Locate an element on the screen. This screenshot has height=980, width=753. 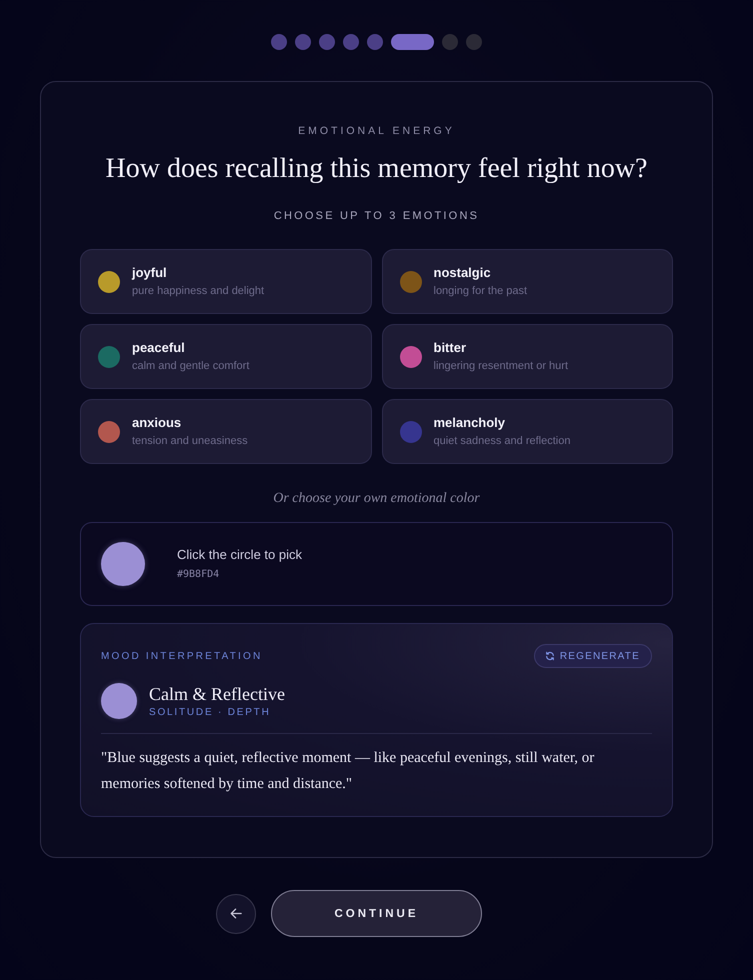
back-arrow-icon is located at coordinates (236, 913).